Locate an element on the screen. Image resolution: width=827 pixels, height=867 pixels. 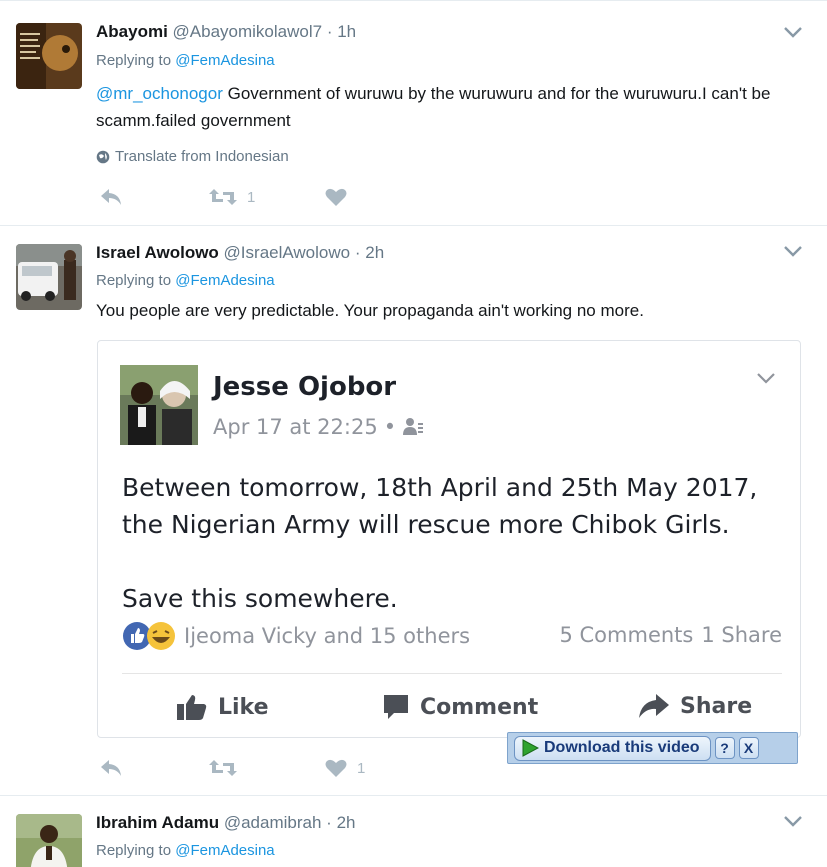
thumbs-up-icon is located at coordinates (192, 707).